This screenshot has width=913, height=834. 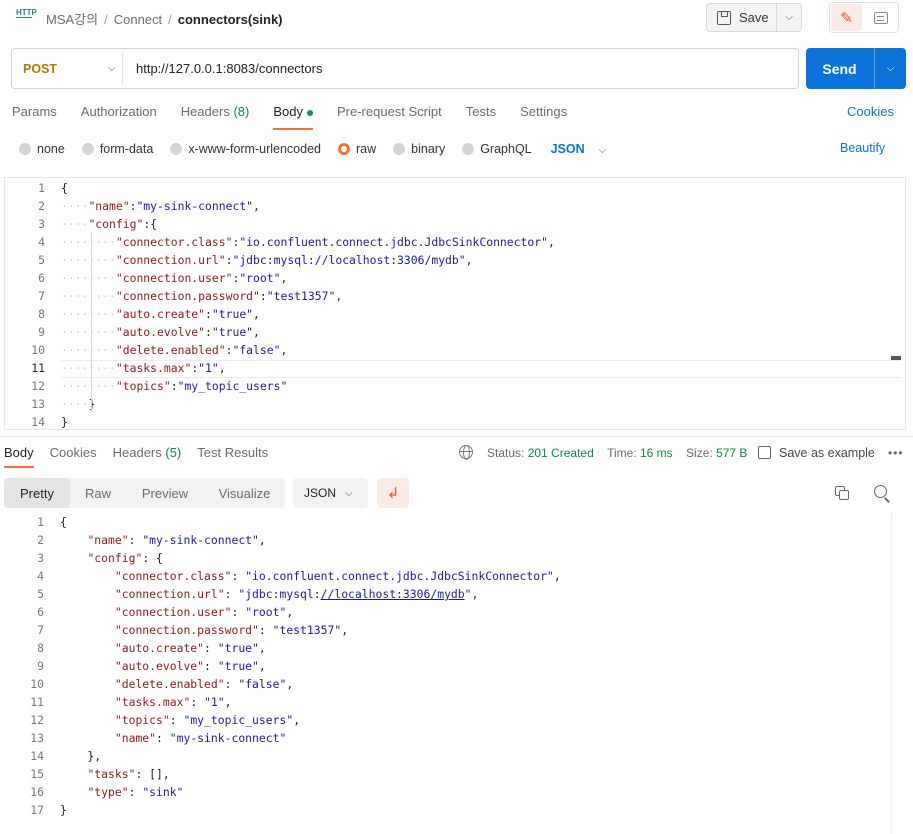 What do you see at coordinates (232, 452) in the screenshot?
I see `response-tab-test-results: Test Results` at bounding box center [232, 452].